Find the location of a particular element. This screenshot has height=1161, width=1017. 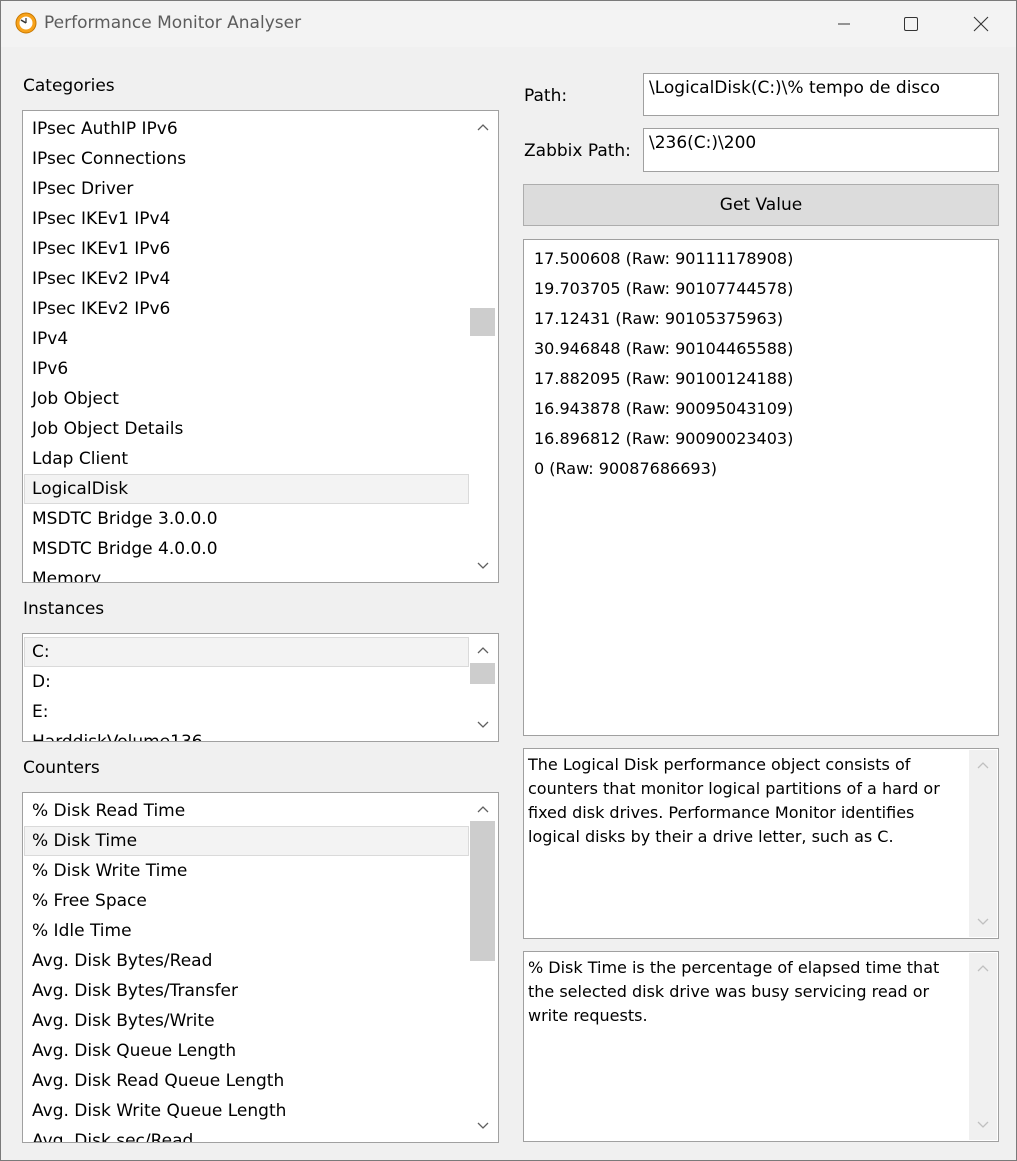

list-item: IPsec Connections is located at coordinates (246, 159).